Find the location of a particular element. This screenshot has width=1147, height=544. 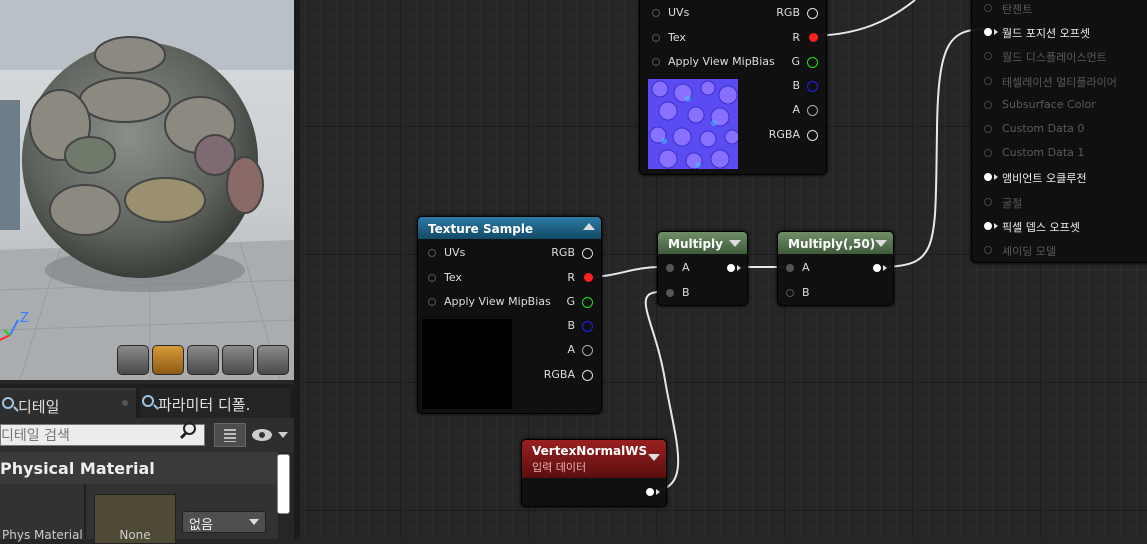

node-header: VertexNormalWS 입력 데이터 is located at coordinates (594, 459).